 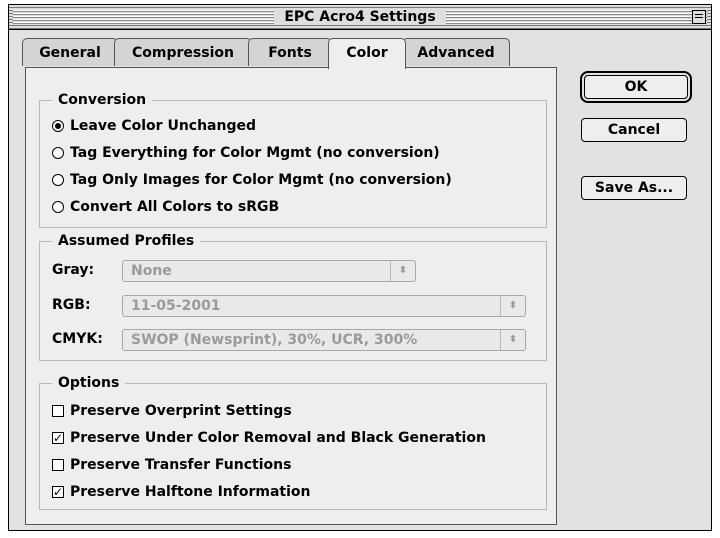 I want to click on checkbox-preserve-overprint: Preserve Overprint Settings, so click(x=172, y=411).